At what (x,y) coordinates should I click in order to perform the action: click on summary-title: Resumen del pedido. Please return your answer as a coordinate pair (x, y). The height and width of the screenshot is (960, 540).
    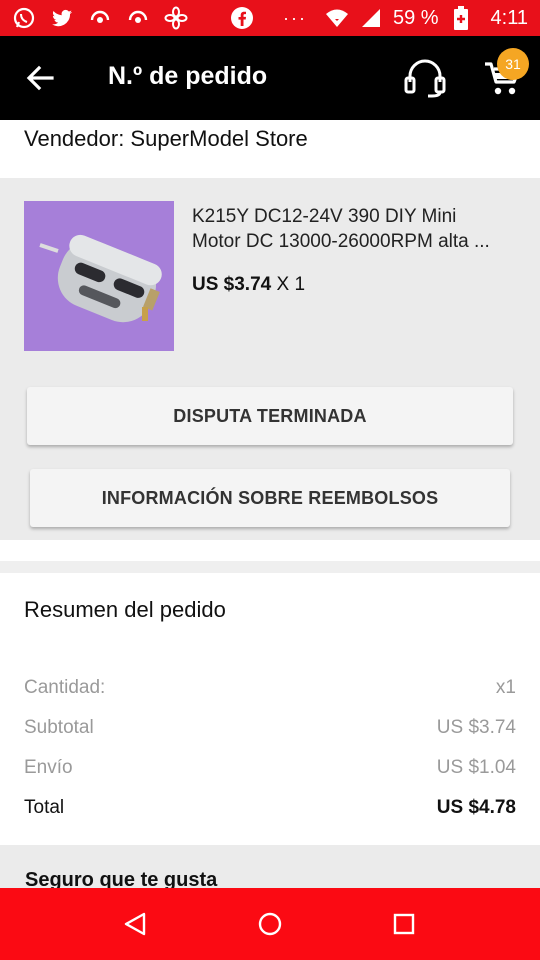
    Looking at the image, I should click on (125, 609).